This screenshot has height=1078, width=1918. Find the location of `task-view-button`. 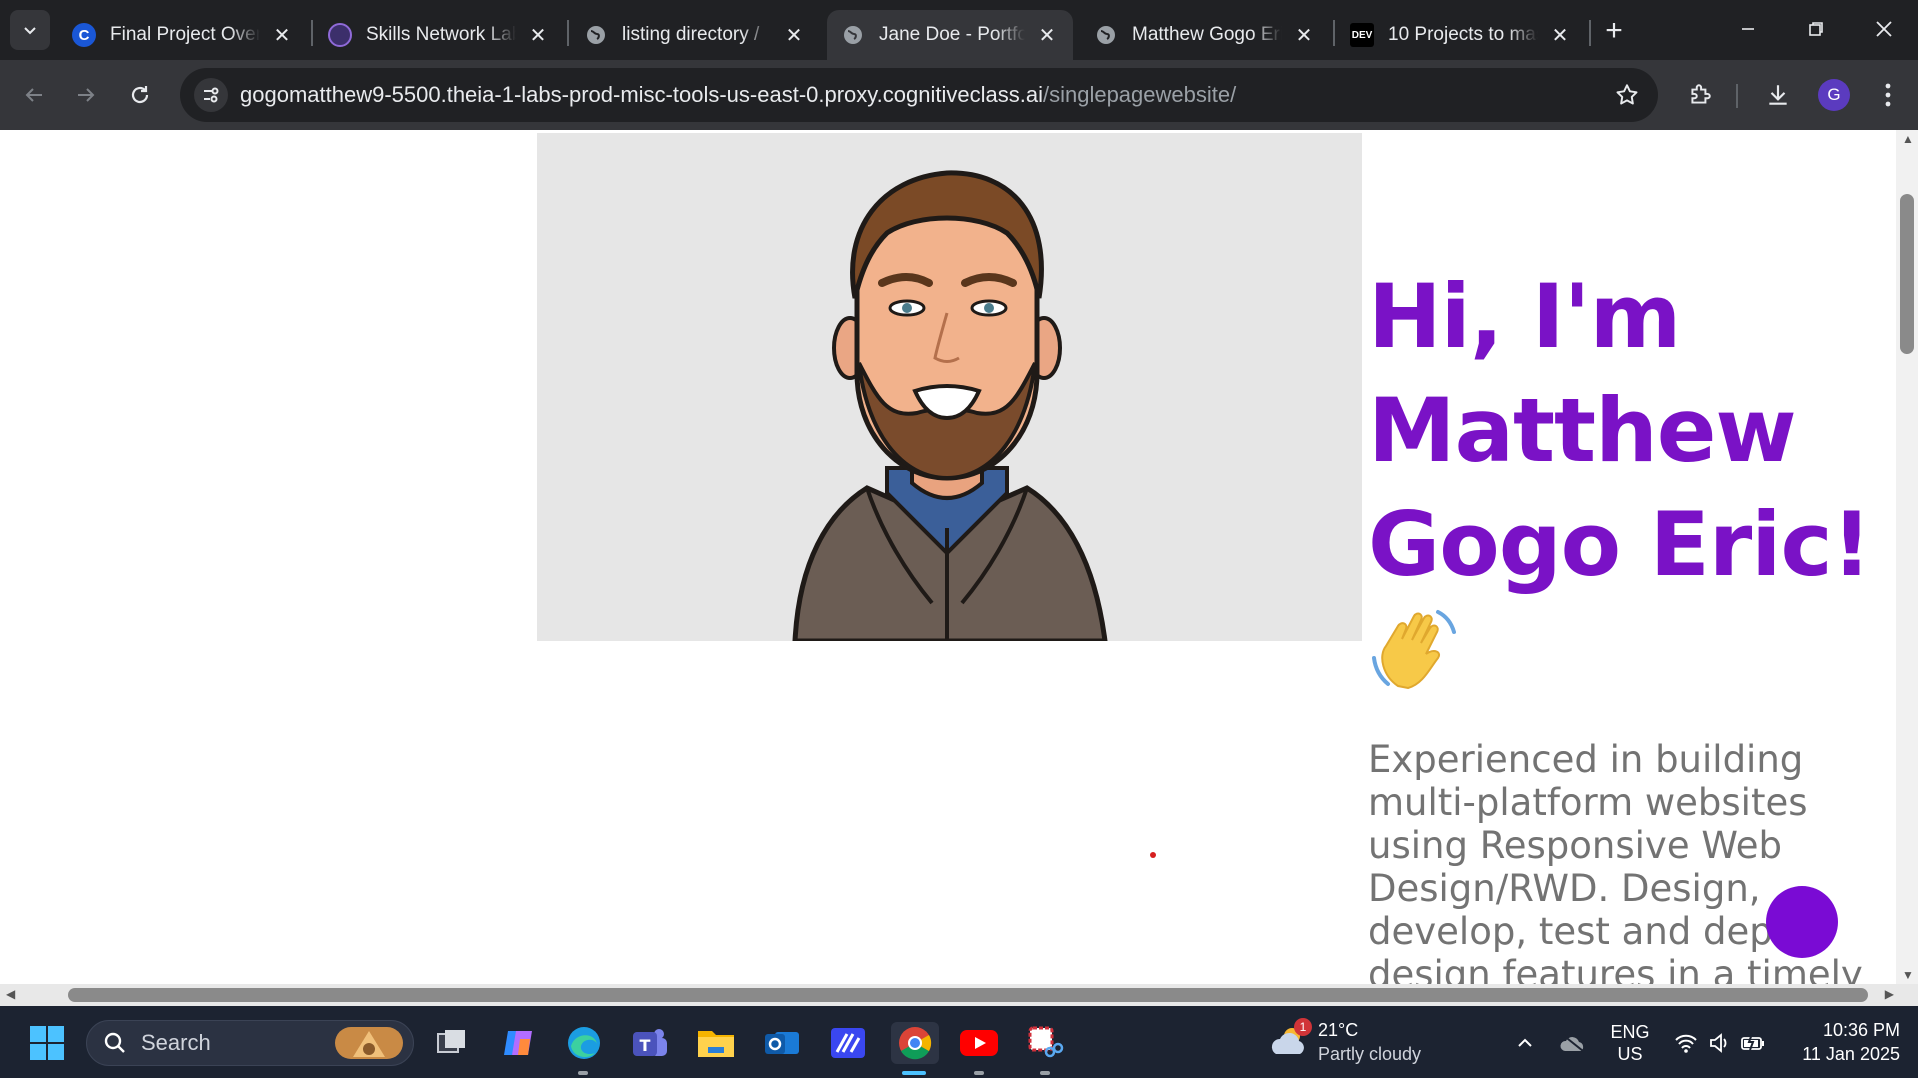

task-view-button is located at coordinates (451, 1043).